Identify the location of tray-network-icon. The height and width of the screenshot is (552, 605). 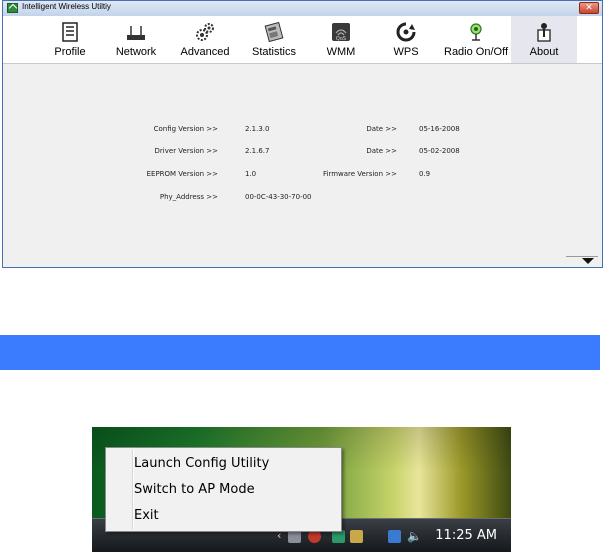
(394, 536).